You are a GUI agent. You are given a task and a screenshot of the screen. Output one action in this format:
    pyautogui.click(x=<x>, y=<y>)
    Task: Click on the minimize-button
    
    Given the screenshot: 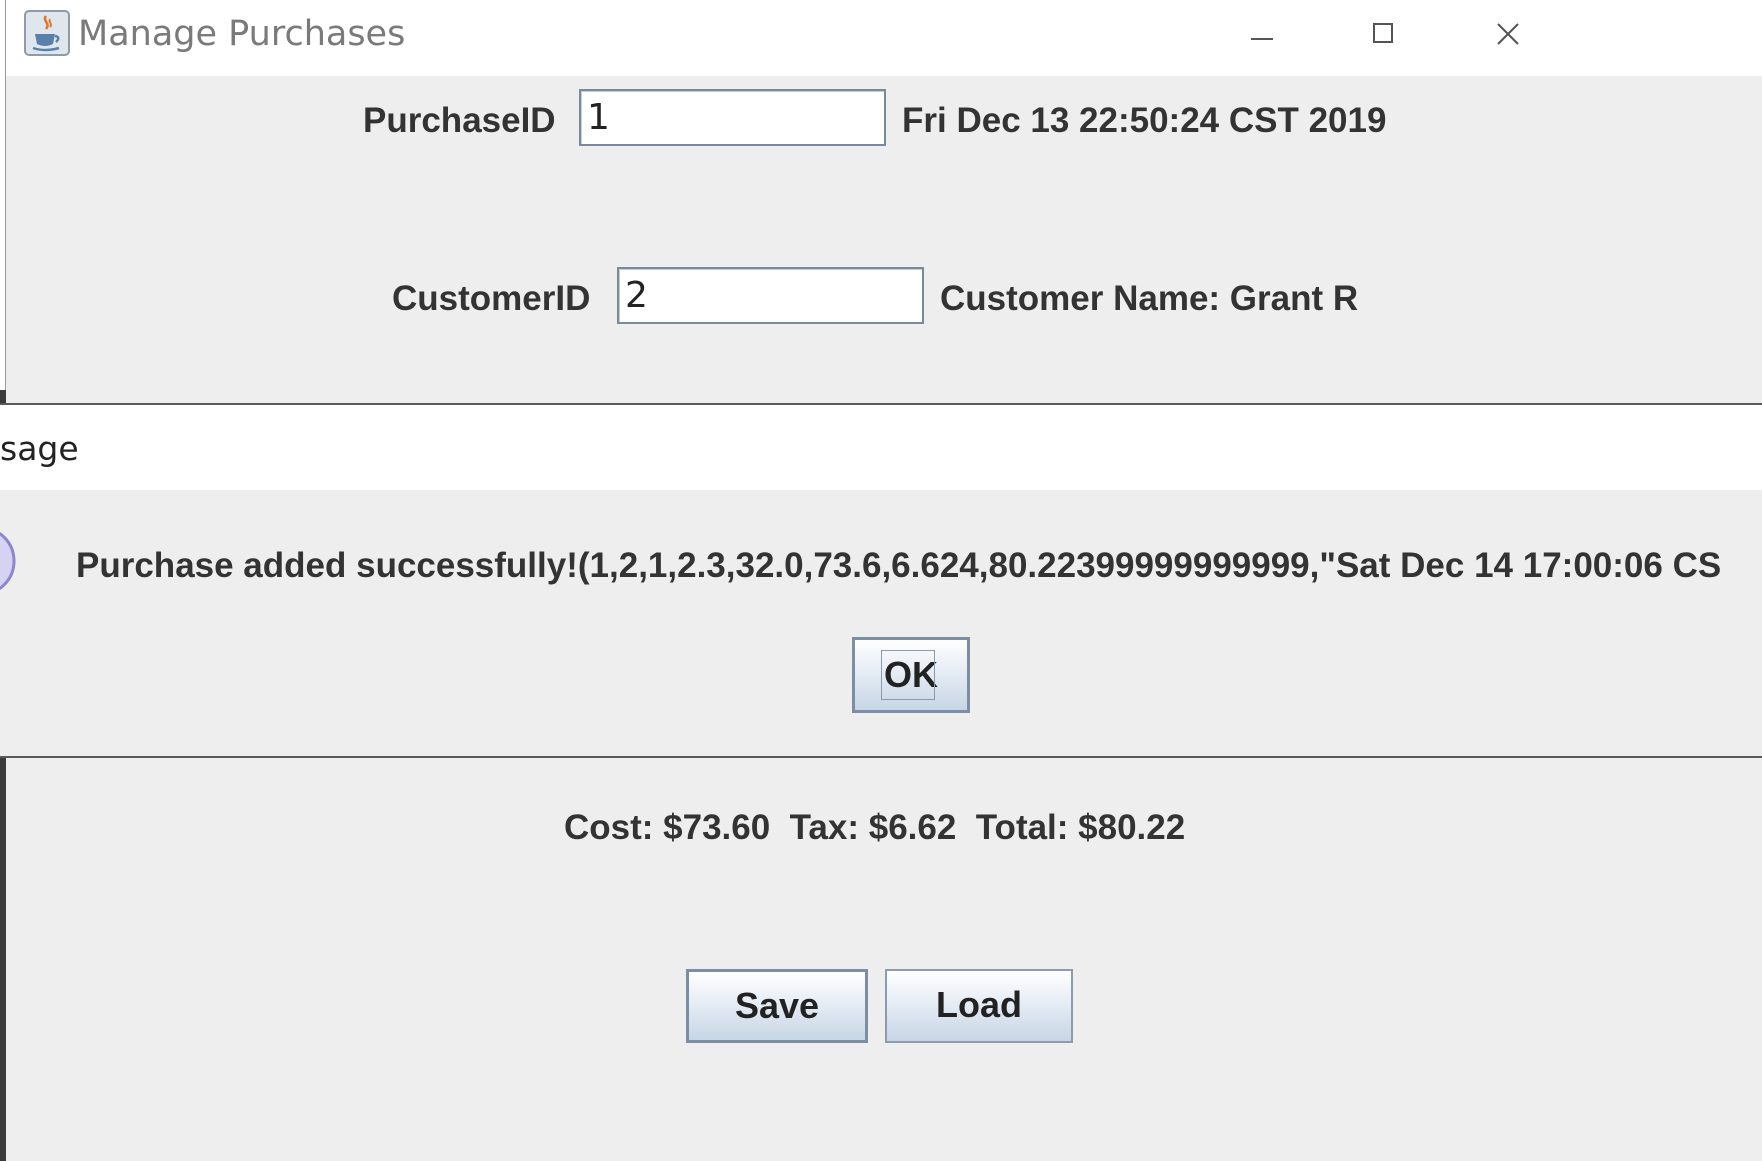 What is the action you would take?
    pyautogui.click(x=1262, y=34)
    